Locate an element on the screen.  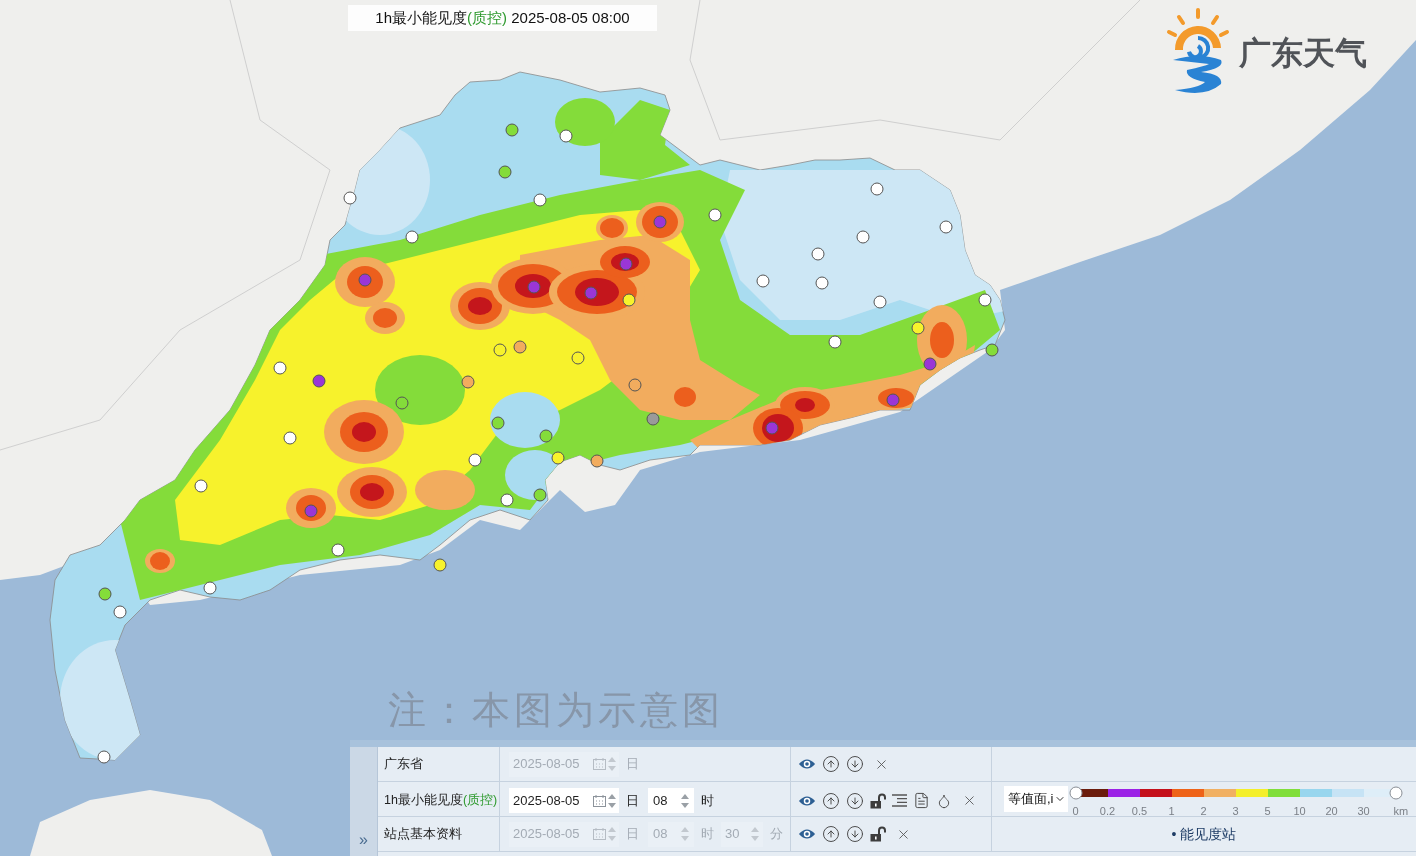
scale-tick-label: 0.5 is located at coordinates (1139, 811).